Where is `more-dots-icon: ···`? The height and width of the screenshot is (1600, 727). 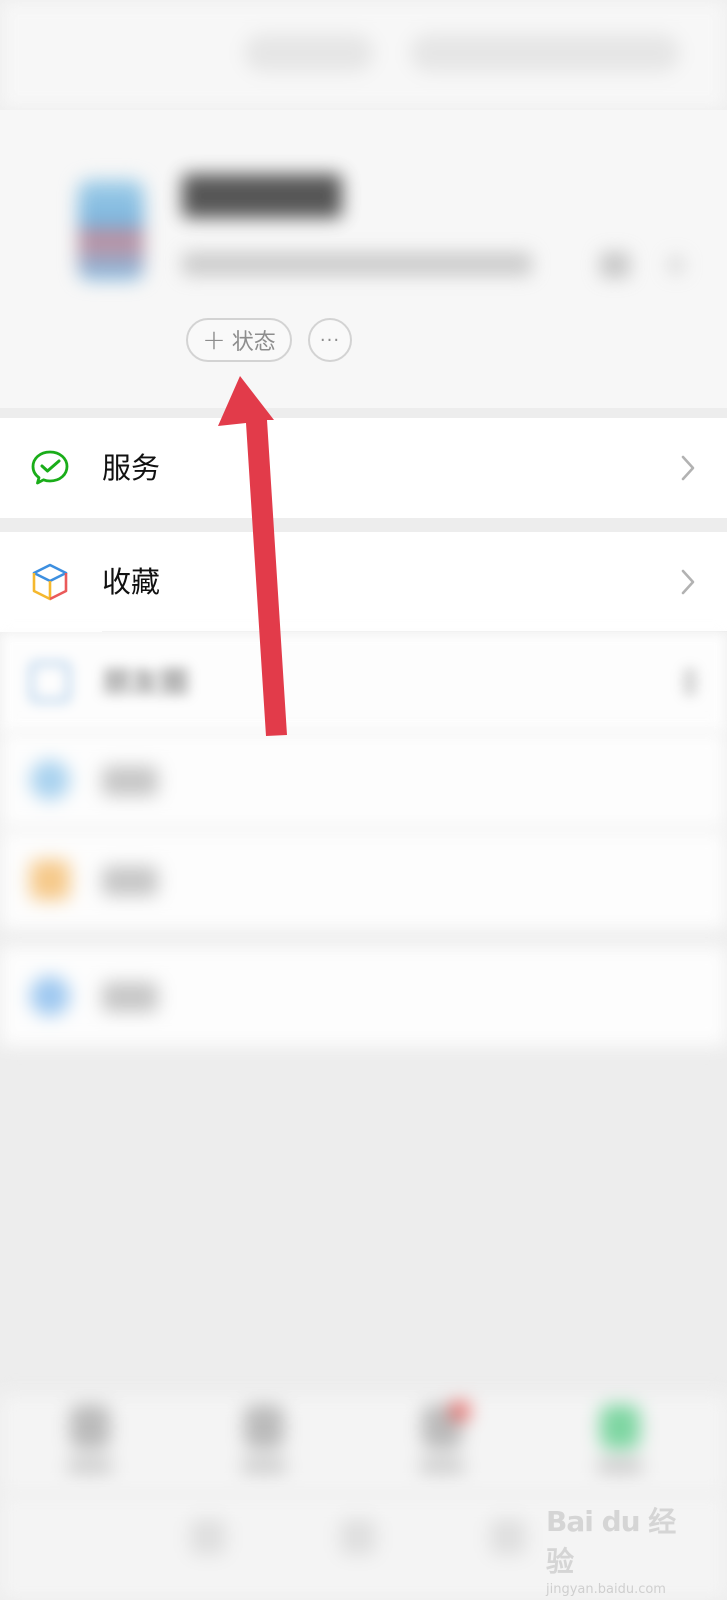 more-dots-icon: ··· is located at coordinates (330, 340).